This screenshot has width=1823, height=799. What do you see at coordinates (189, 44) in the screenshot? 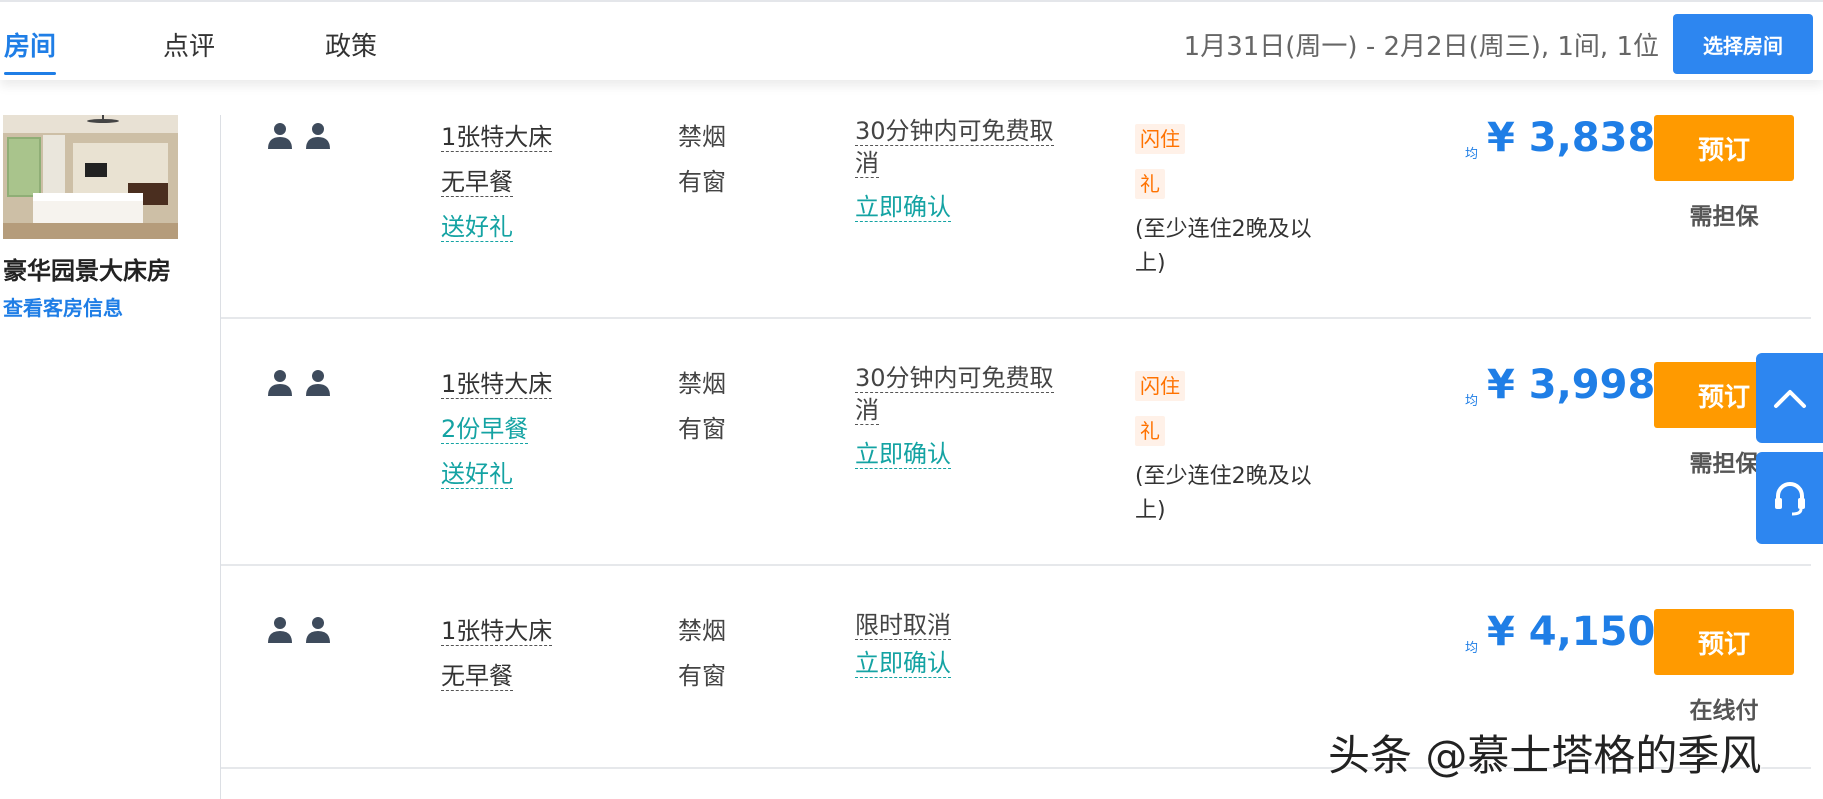
I see `tab-reviews: 点评` at bounding box center [189, 44].